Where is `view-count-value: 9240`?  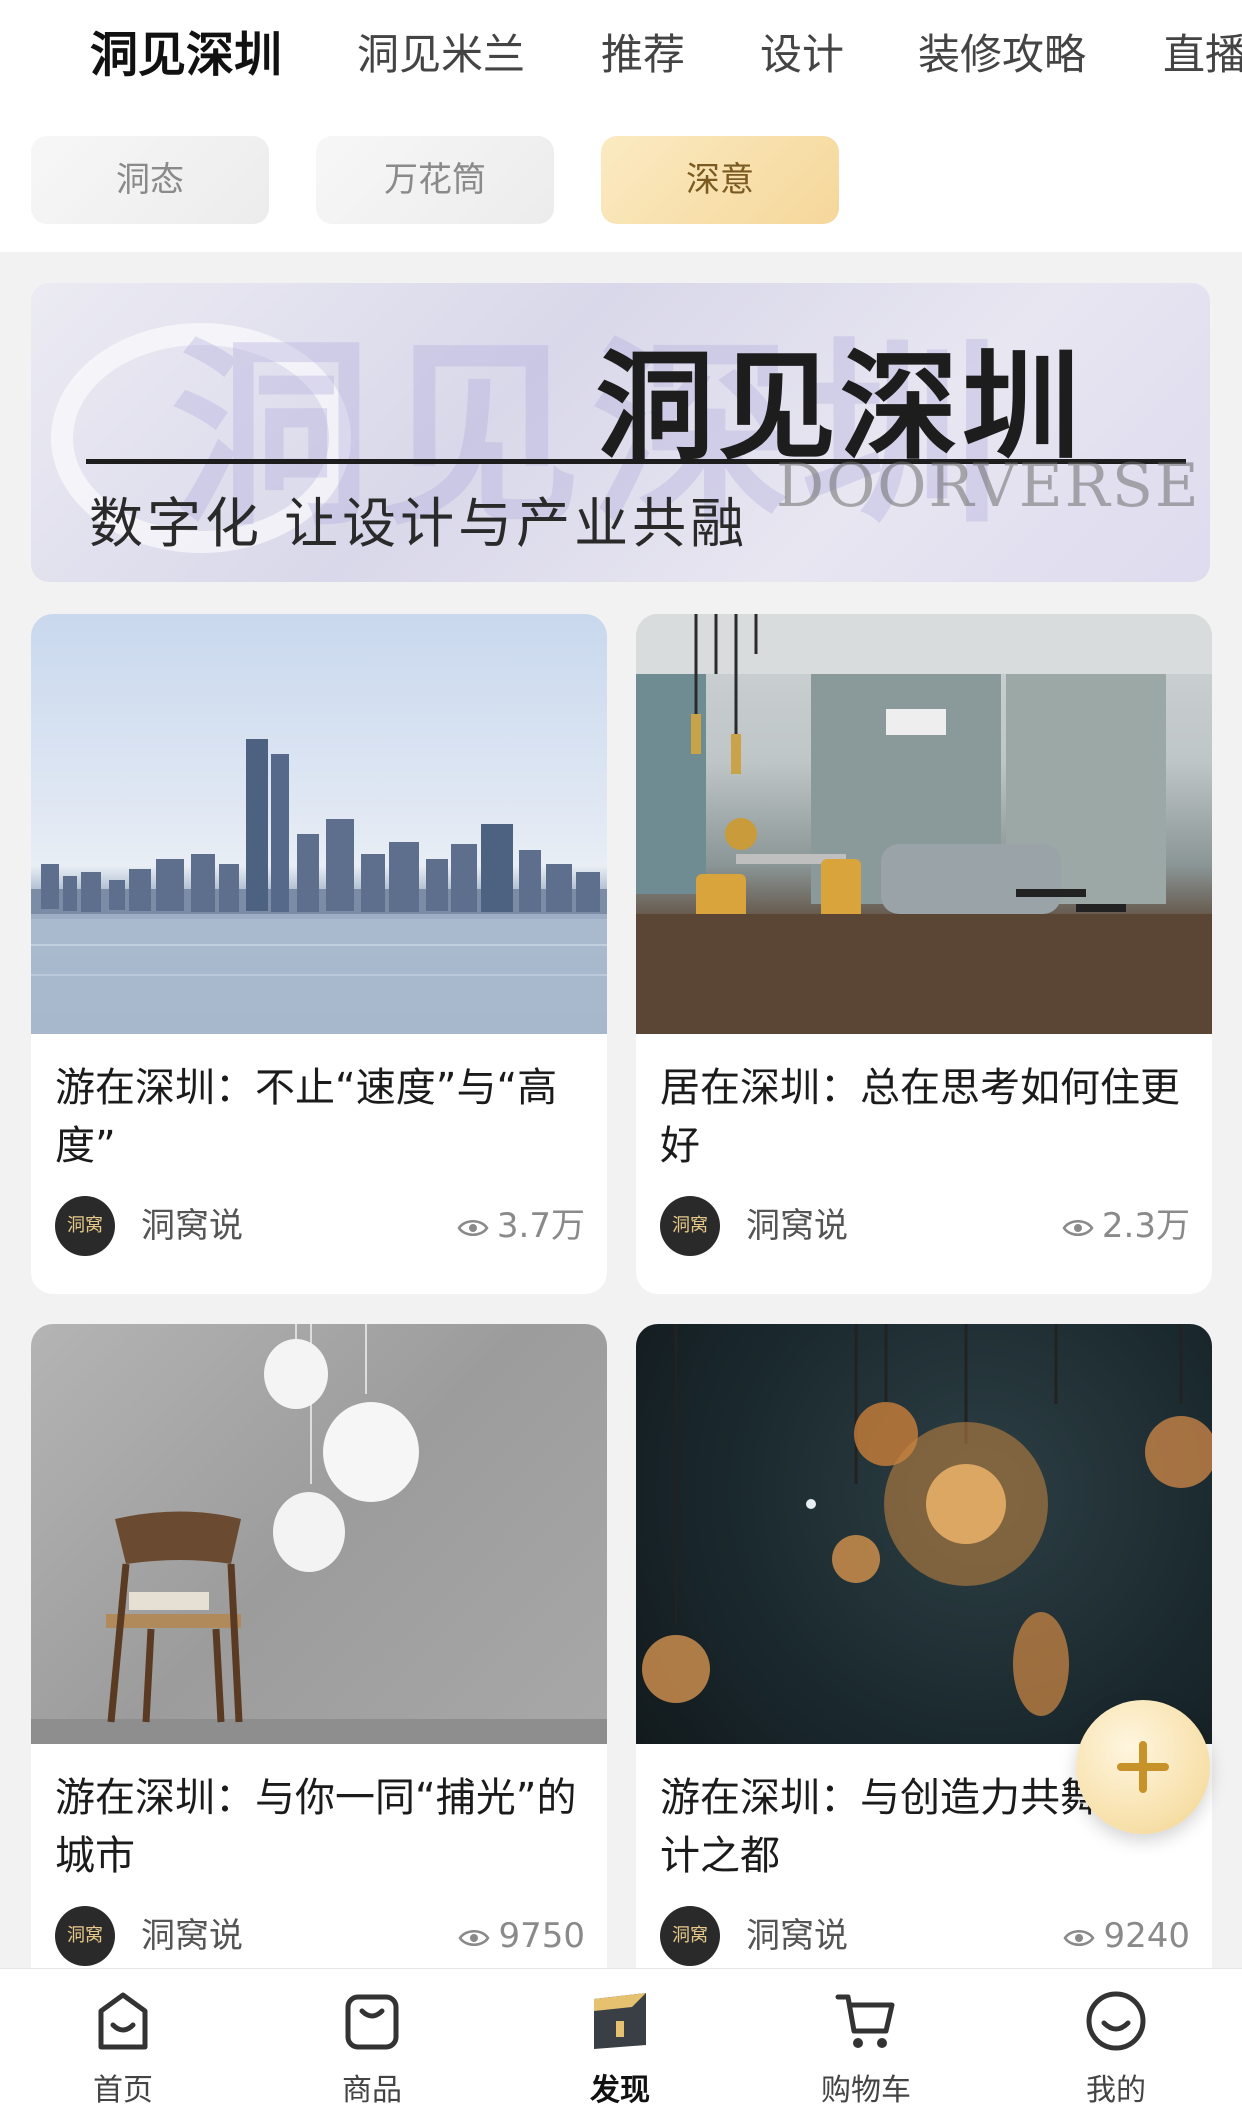 view-count-value: 9240 is located at coordinates (1146, 1936).